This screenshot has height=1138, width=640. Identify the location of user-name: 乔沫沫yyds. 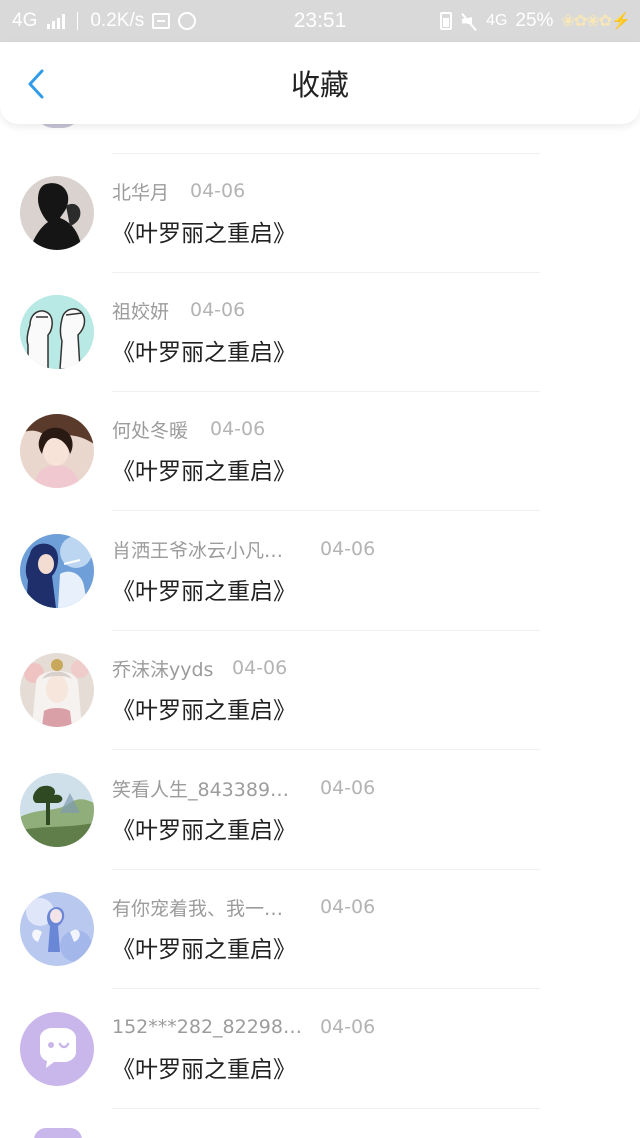
(163, 669).